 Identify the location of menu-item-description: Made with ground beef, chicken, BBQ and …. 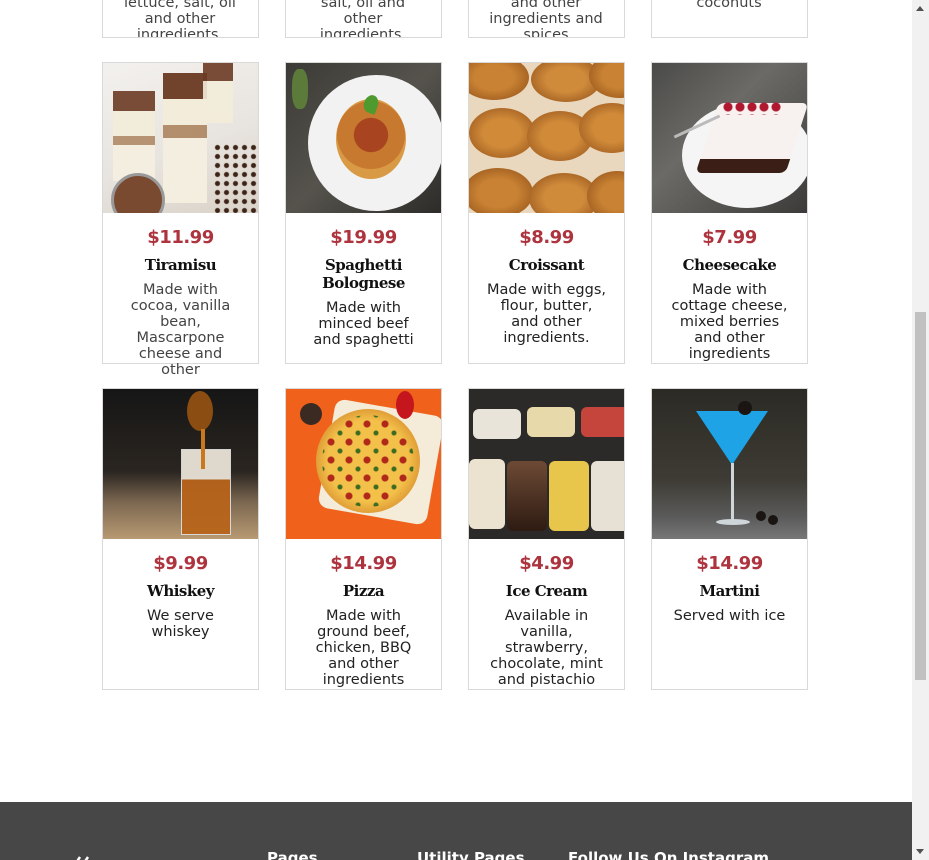
(363, 648).